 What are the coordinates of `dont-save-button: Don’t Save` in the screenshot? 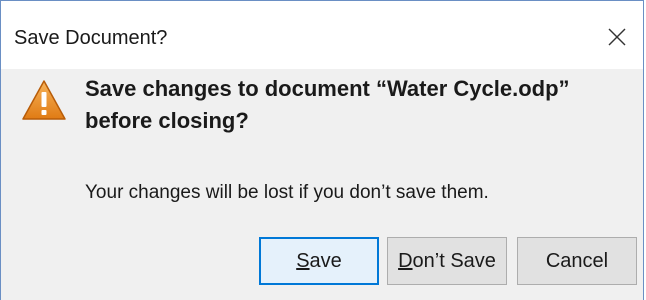 It's located at (447, 261).